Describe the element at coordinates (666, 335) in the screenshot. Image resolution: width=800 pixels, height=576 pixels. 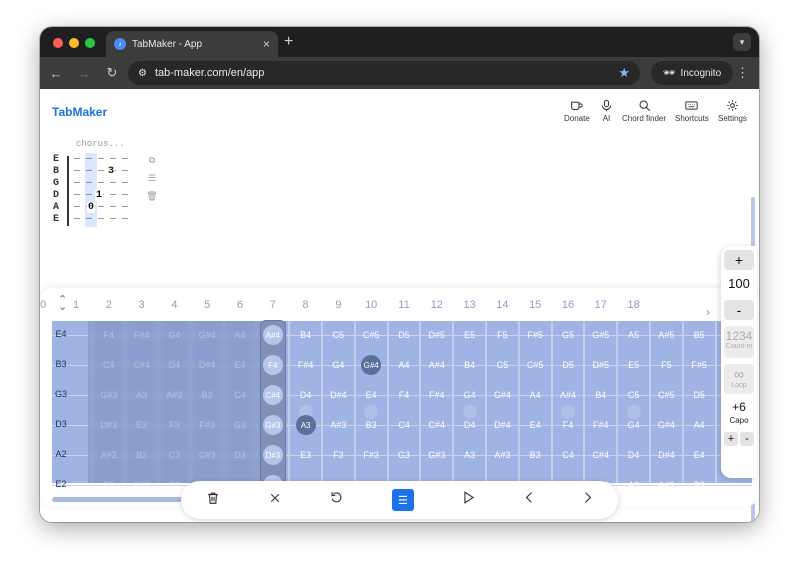
I see `fret-note: A#5` at that location.